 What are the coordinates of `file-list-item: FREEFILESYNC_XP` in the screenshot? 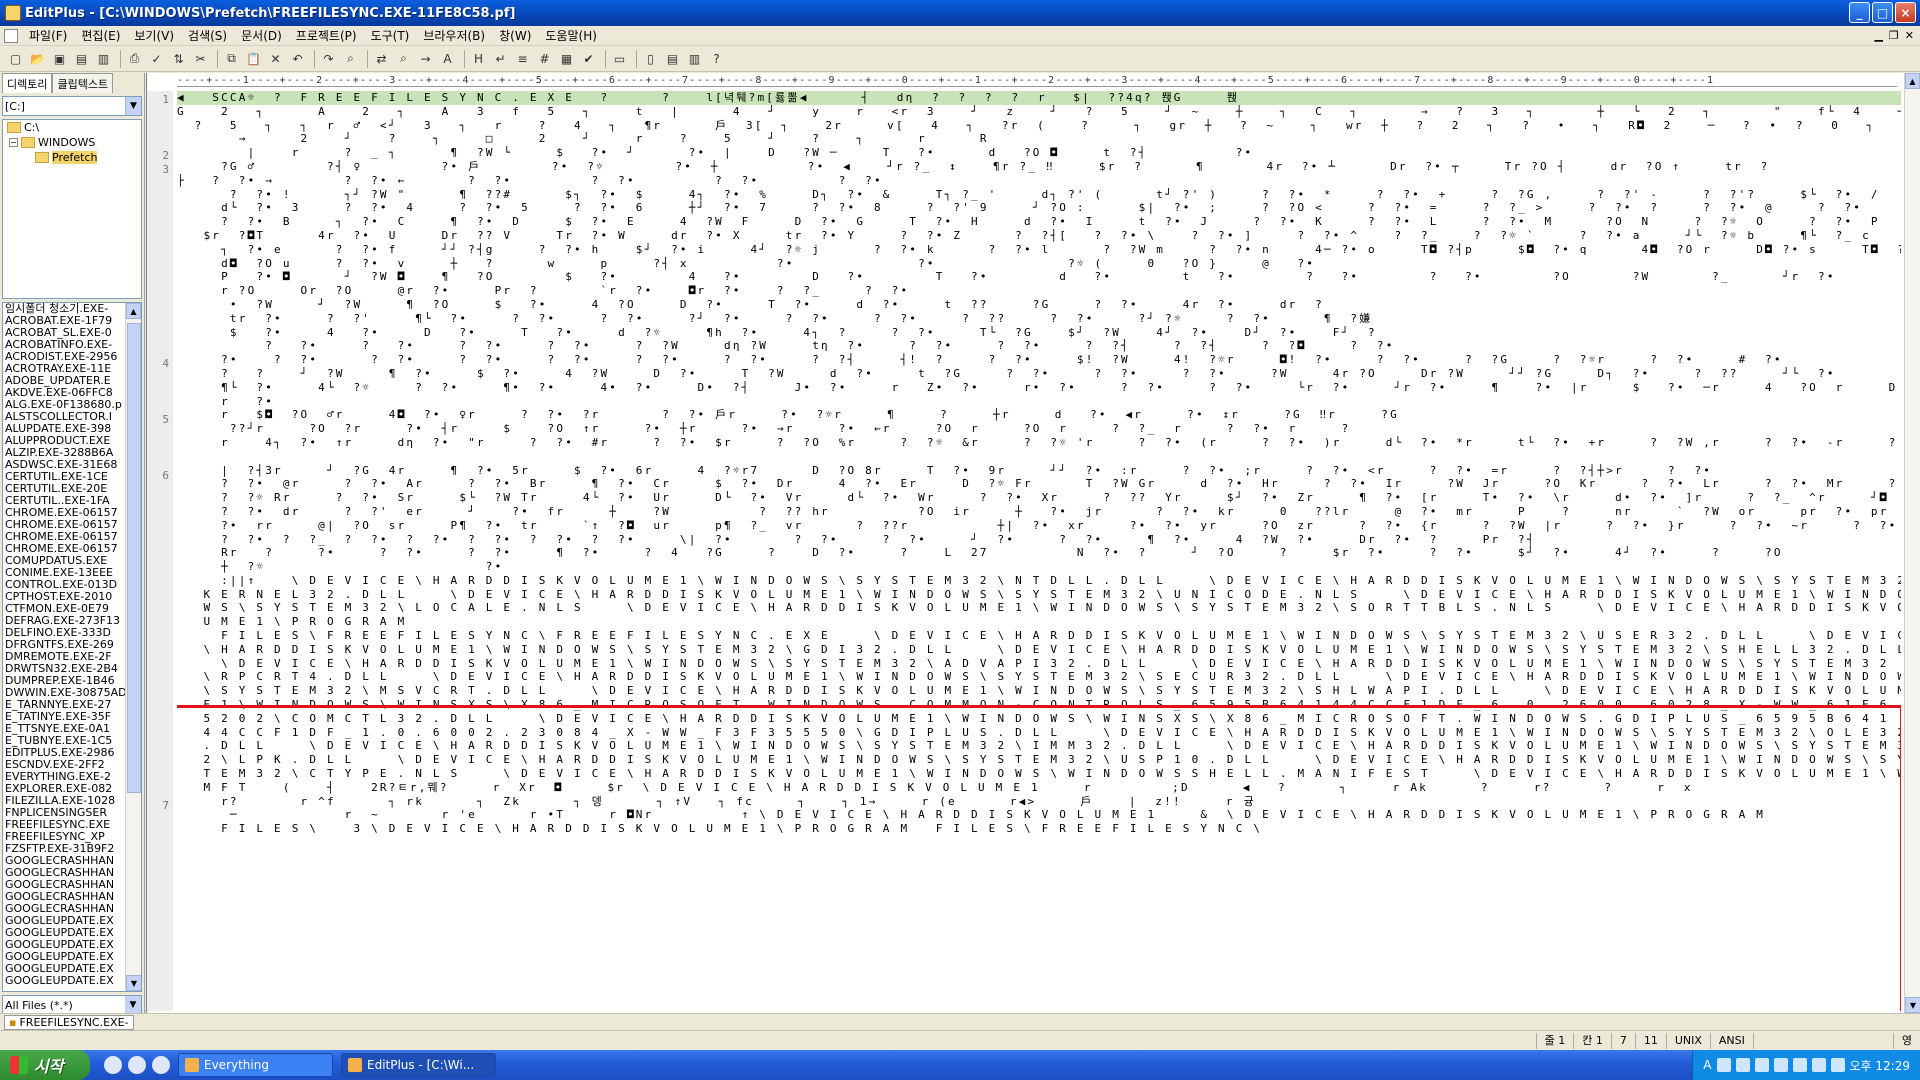 It's located at (65, 837).